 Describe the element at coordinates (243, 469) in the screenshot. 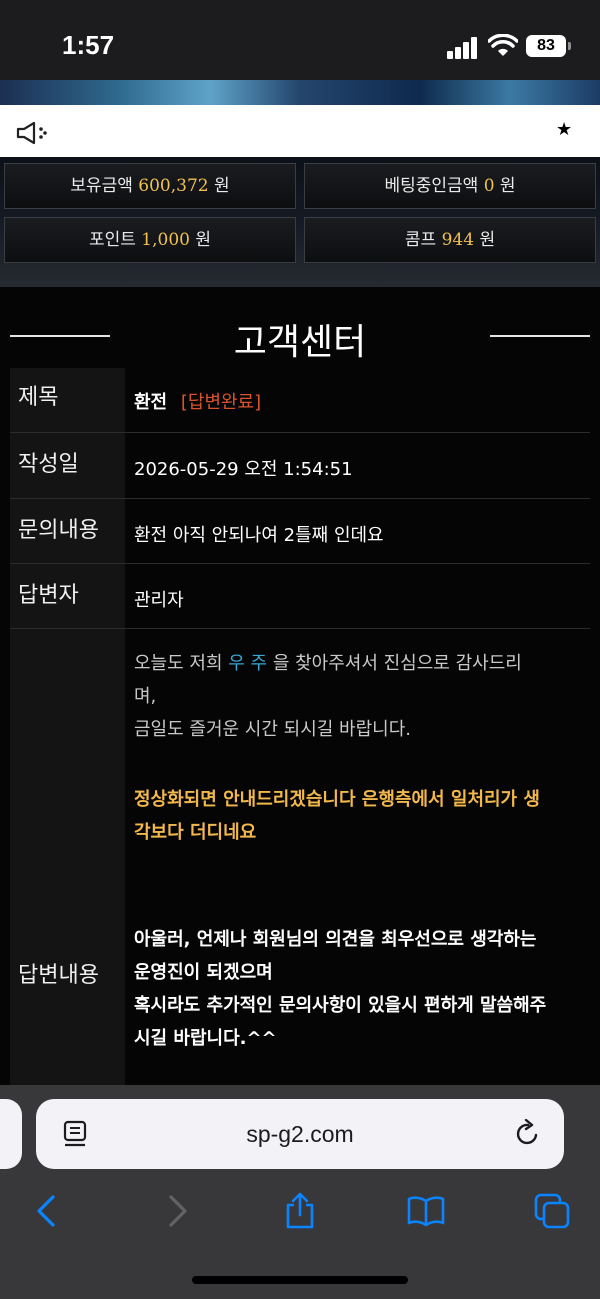

I see `date-value: 2026-05-29 오전 1:54:51` at that location.